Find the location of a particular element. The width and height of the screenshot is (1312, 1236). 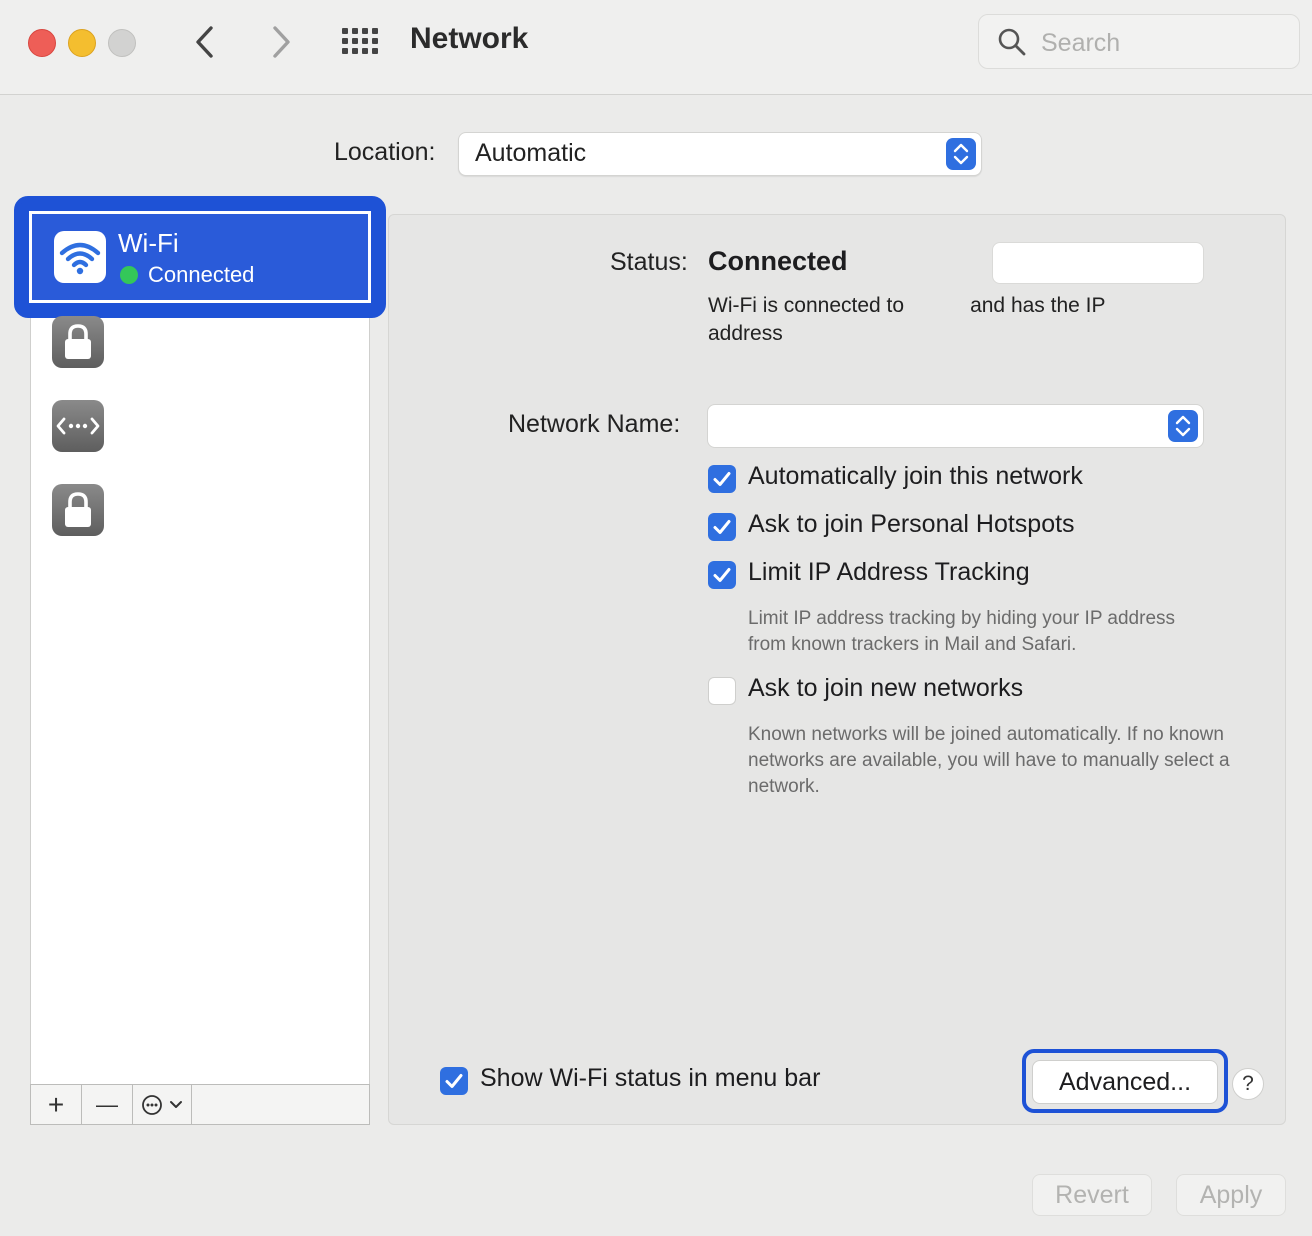

personal-hotspots-label: Ask to join Personal Hotspots is located at coordinates (911, 524).